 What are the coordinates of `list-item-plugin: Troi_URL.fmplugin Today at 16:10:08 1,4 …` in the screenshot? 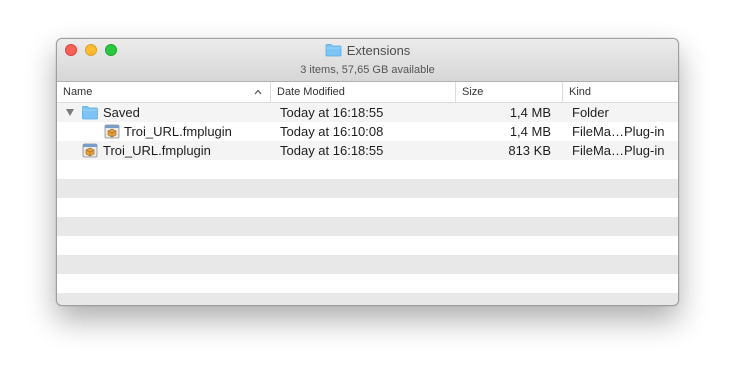 It's located at (367, 131).